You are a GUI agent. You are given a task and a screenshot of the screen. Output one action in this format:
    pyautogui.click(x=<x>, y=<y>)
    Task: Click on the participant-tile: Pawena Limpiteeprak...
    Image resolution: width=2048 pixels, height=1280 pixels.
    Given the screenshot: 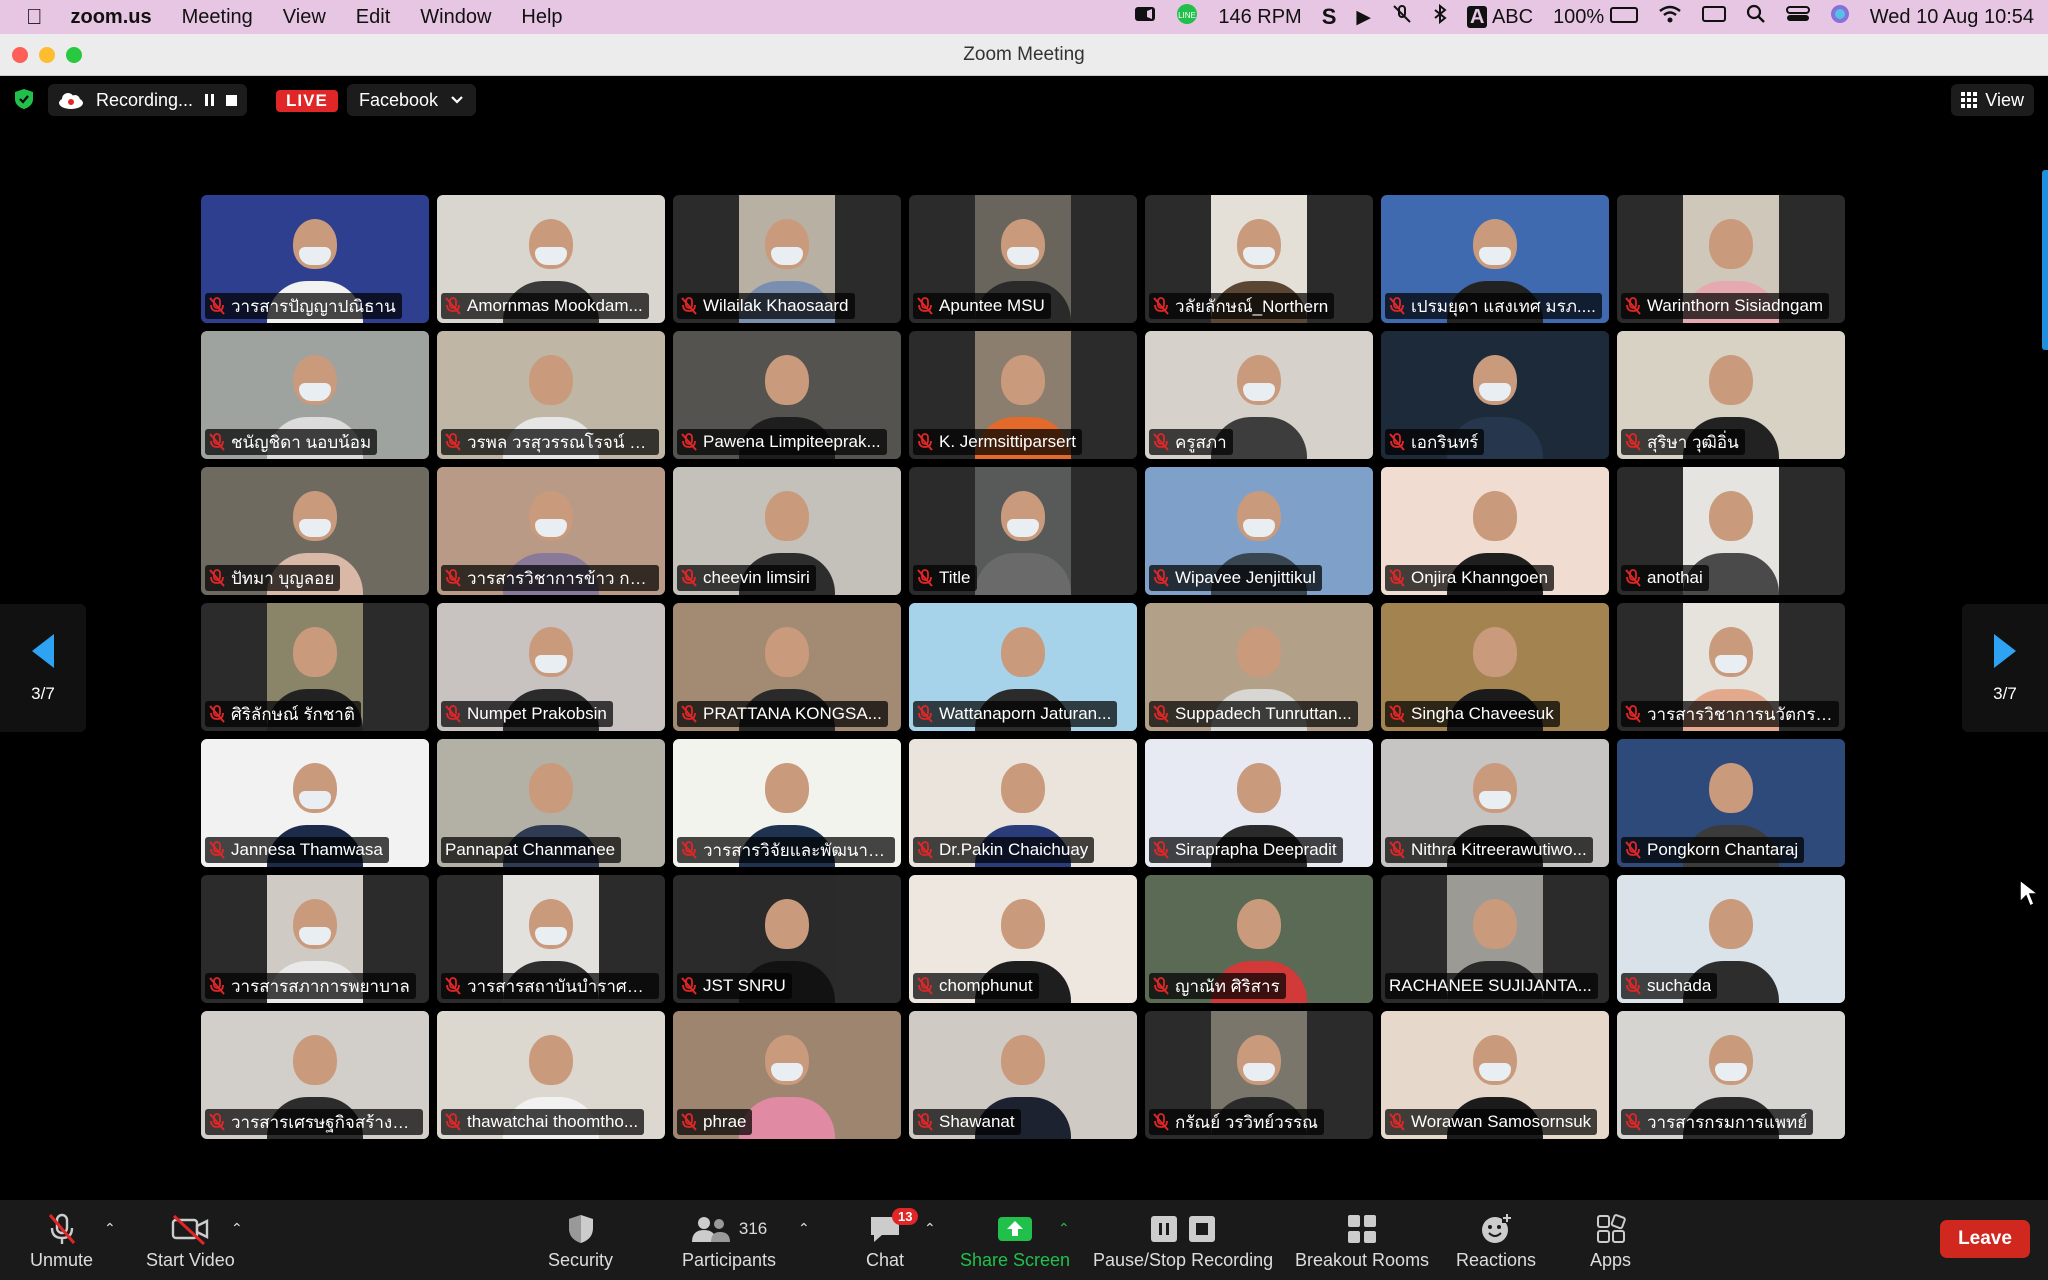 What is the action you would take?
    pyautogui.click(x=787, y=395)
    